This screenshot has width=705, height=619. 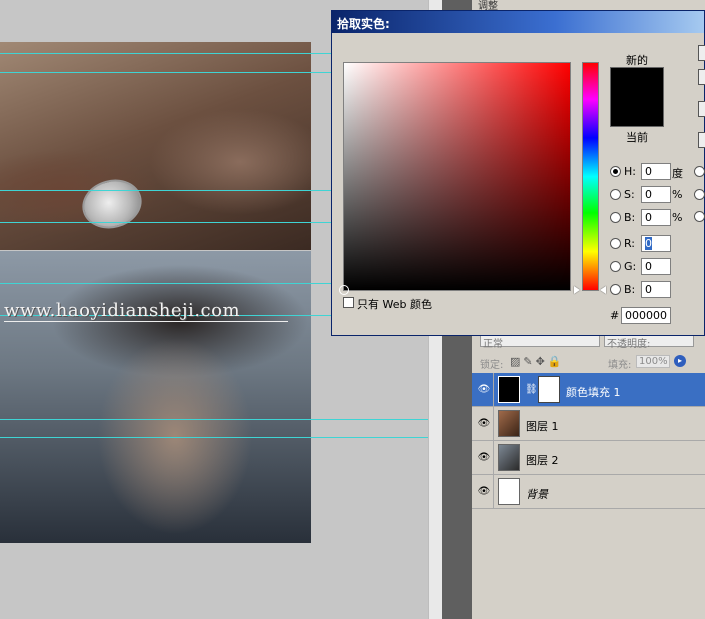 I want to click on hue-input: 0, so click(x=656, y=171).